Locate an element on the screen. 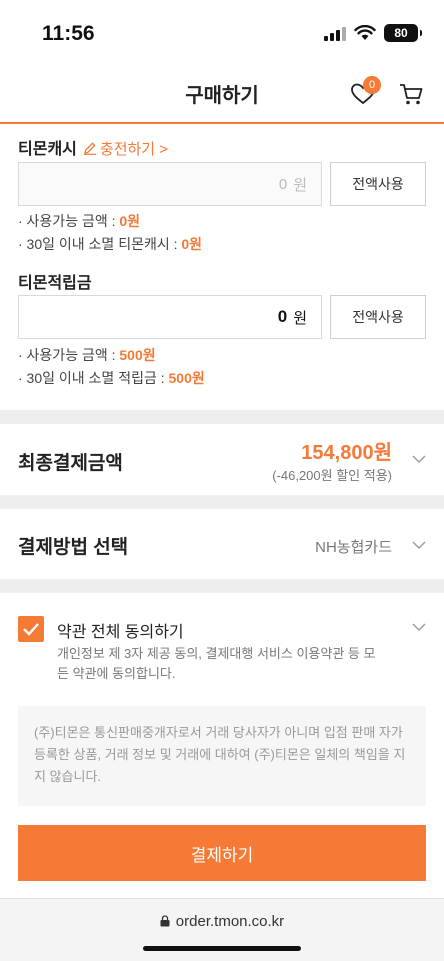  charge-link-label: 충전하기 is located at coordinates (127, 149).